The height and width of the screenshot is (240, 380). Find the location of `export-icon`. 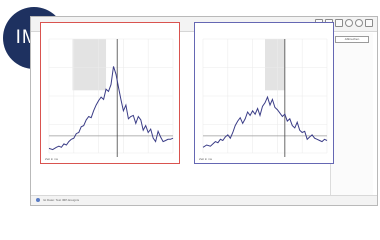

export-icon is located at coordinates (339, 23).